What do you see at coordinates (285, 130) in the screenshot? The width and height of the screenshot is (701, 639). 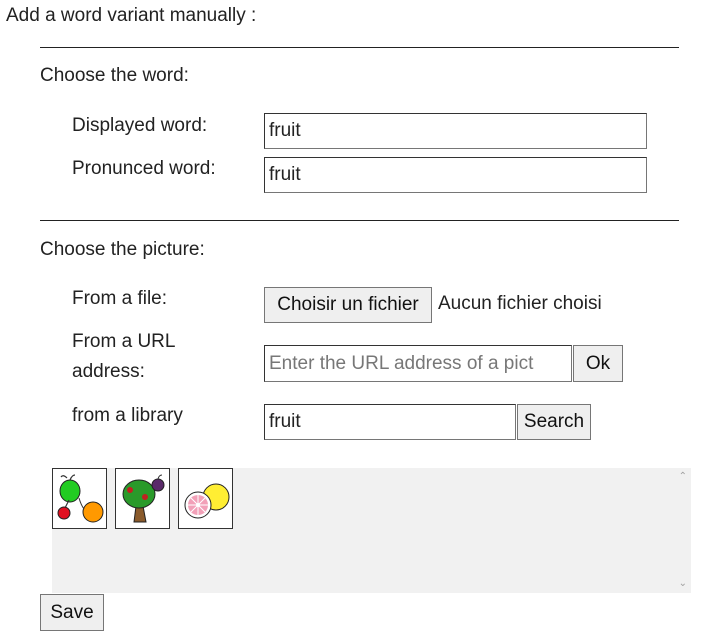 I see `displayed-word-value: fruit` at bounding box center [285, 130].